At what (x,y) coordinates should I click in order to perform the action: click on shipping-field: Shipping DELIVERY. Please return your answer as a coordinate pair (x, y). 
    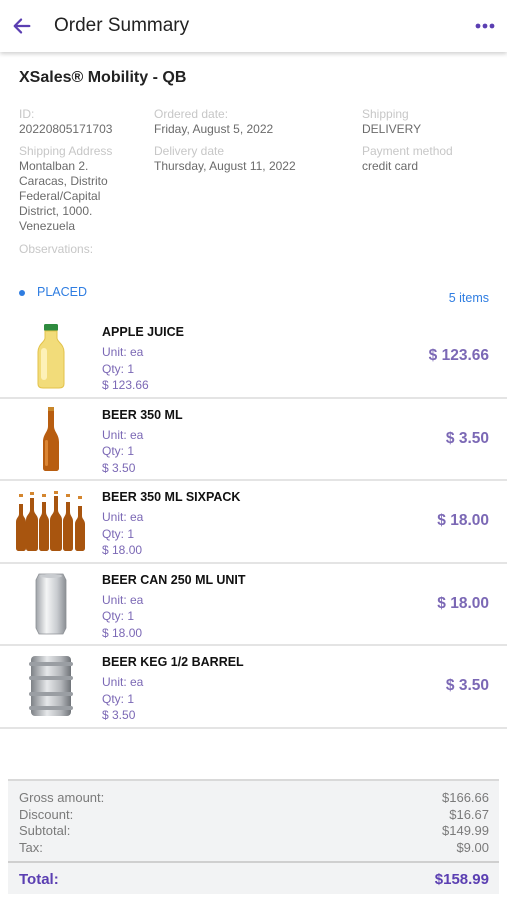
    Looking at the image, I should click on (391, 122).